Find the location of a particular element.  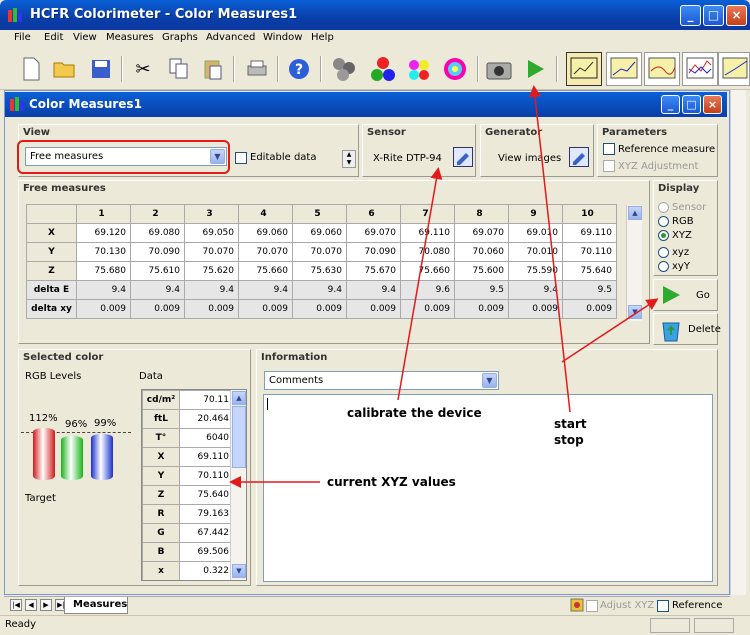

grid-col-header: 2 is located at coordinates (157, 214).